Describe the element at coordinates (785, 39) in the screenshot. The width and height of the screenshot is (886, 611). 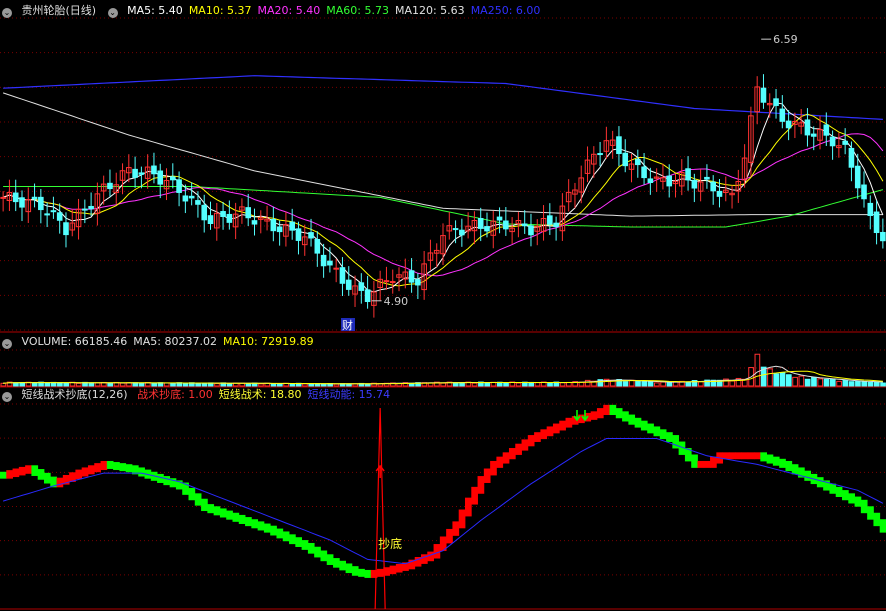
I see `high-price-label: 6.59` at that location.